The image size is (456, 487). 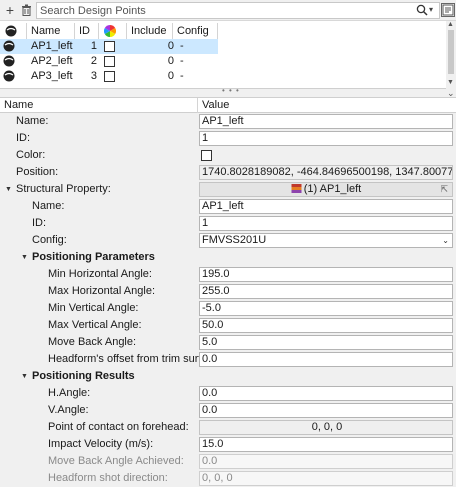 What do you see at coordinates (326, 240) in the screenshot?
I see `config-select: FMVSS201U ⌄` at bounding box center [326, 240].